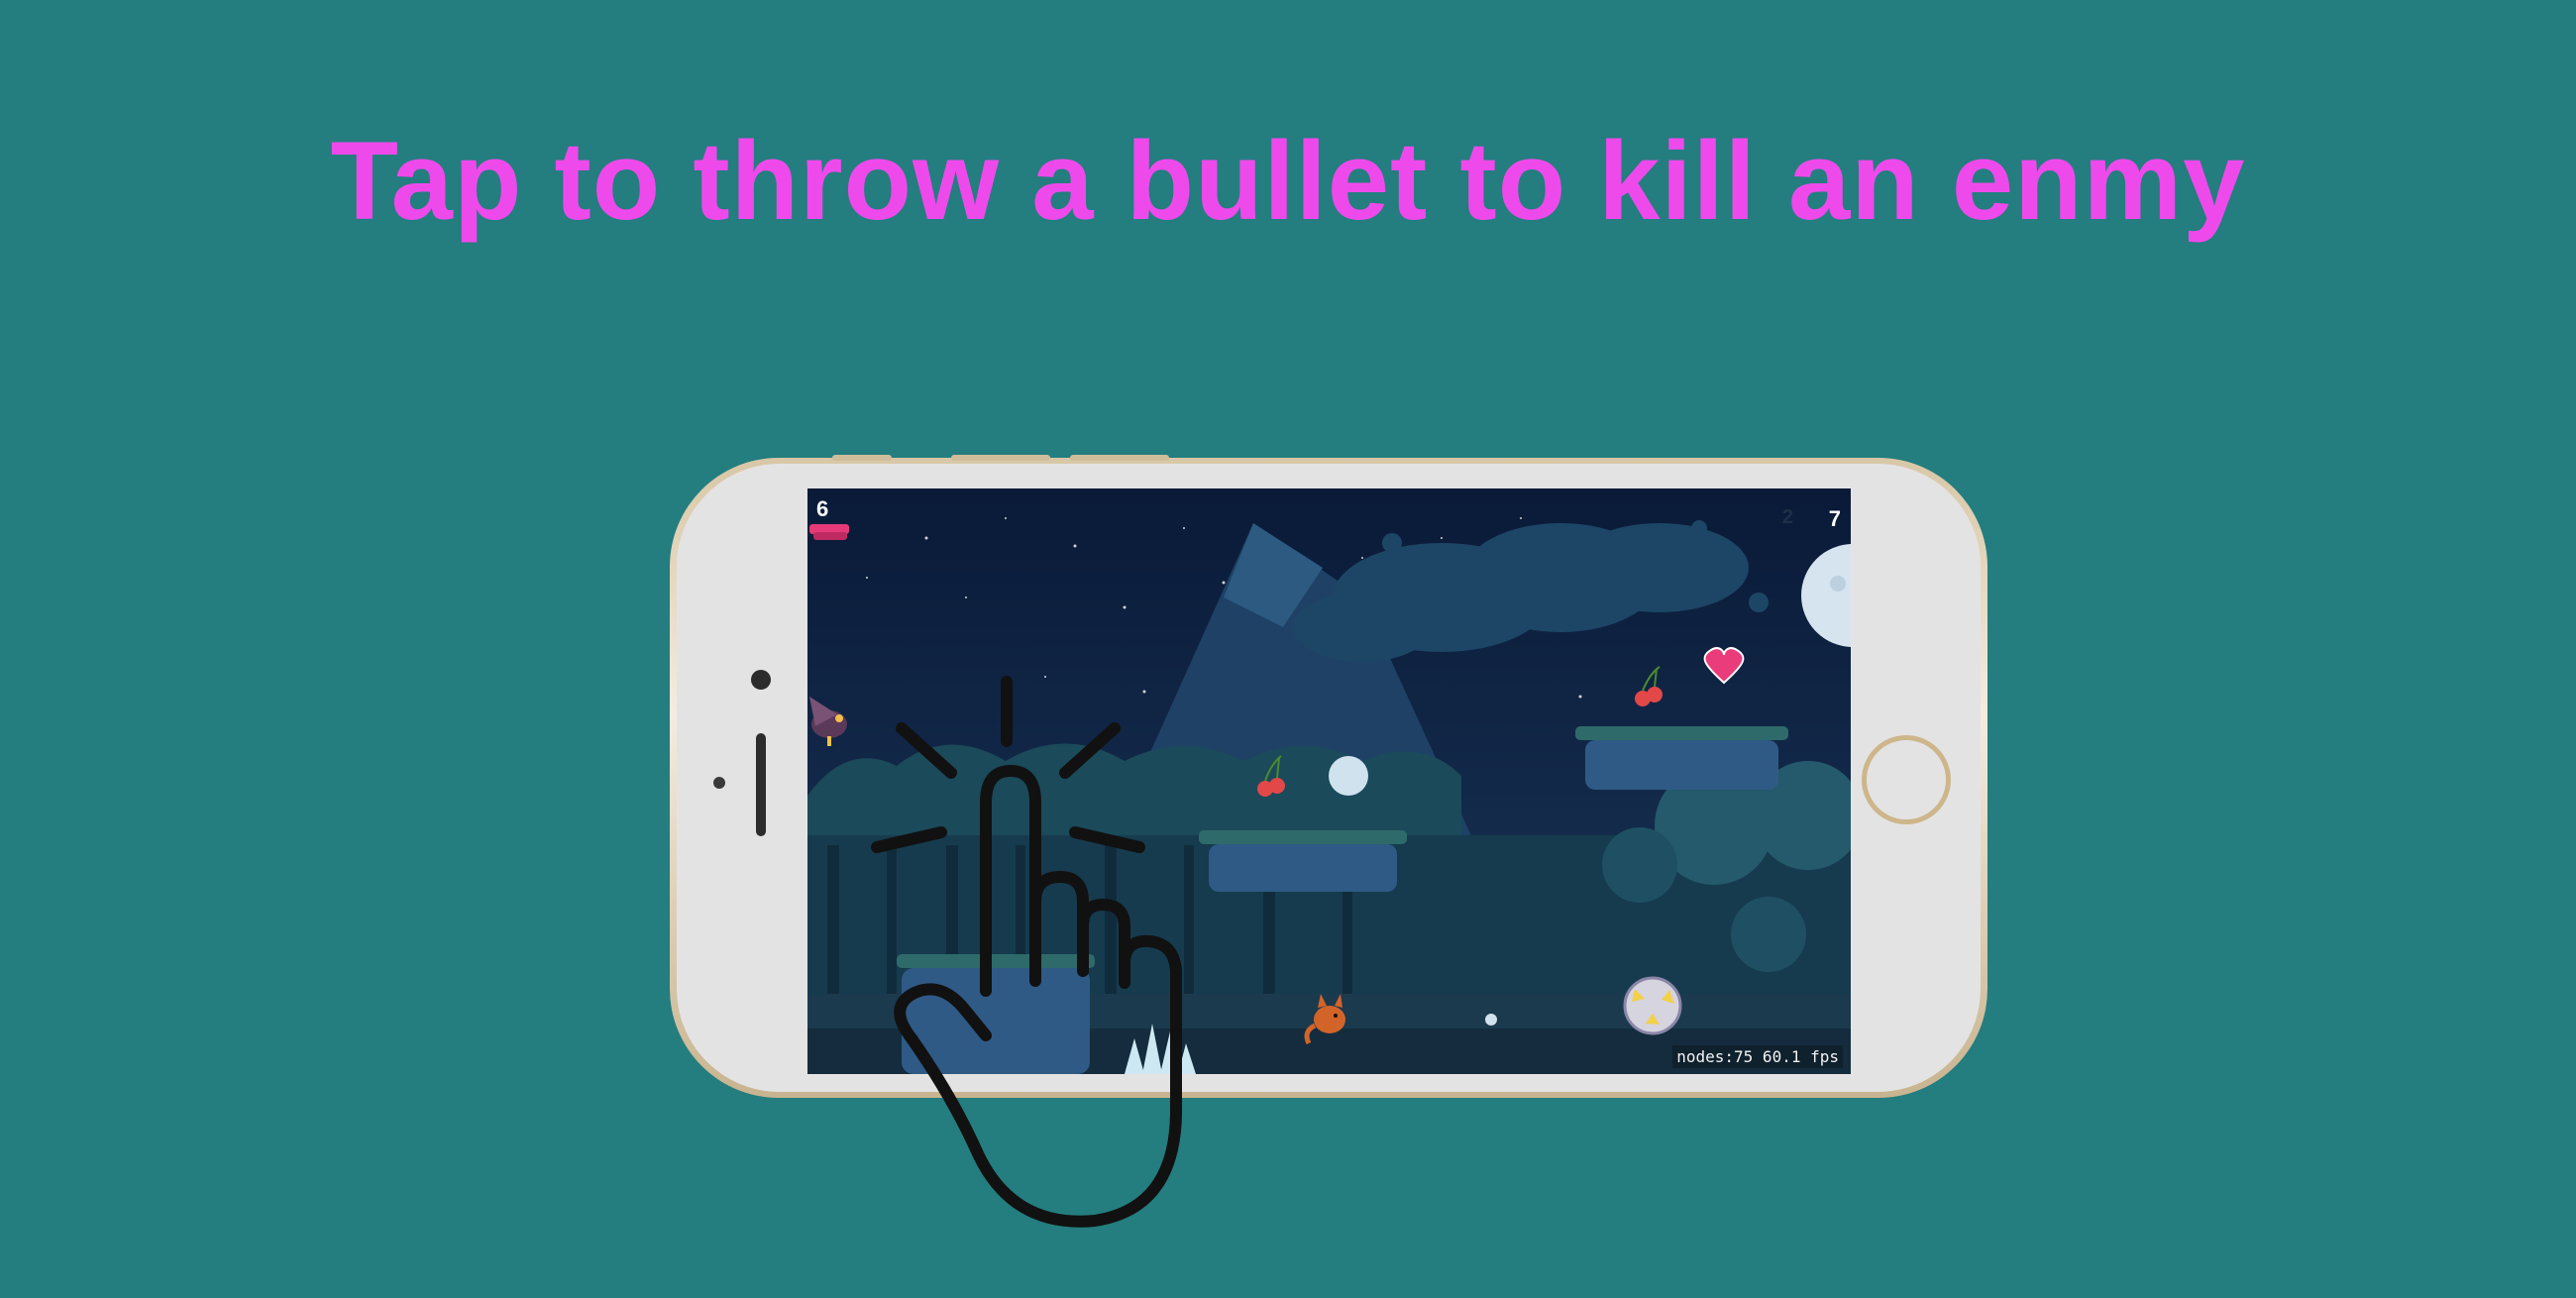 The width and height of the screenshot is (2576, 1298). Describe the element at coordinates (1682, 758) in the screenshot. I see `platform-right` at that location.